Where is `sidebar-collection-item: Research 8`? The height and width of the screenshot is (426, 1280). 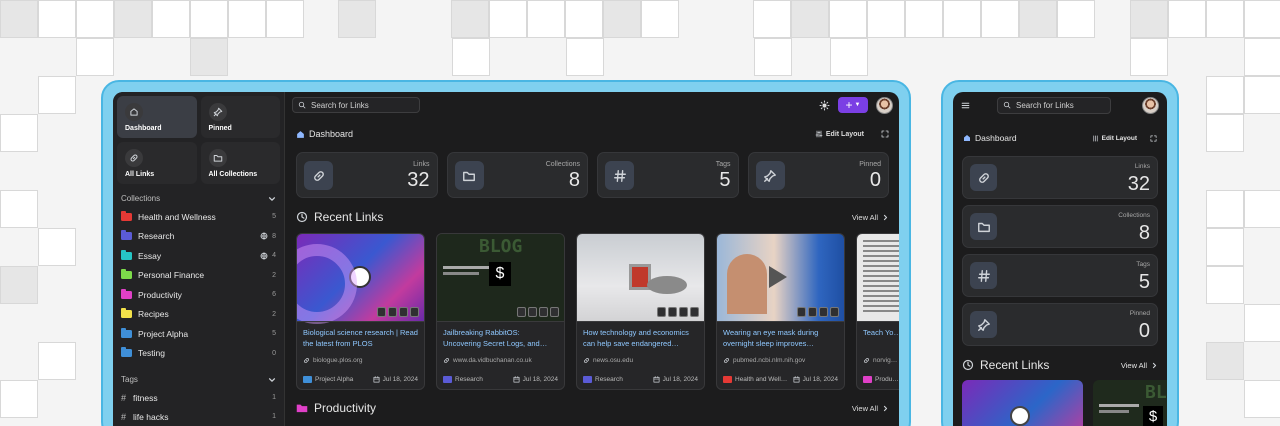
sidebar-collection-item: Research 8 is located at coordinates (198, 237).